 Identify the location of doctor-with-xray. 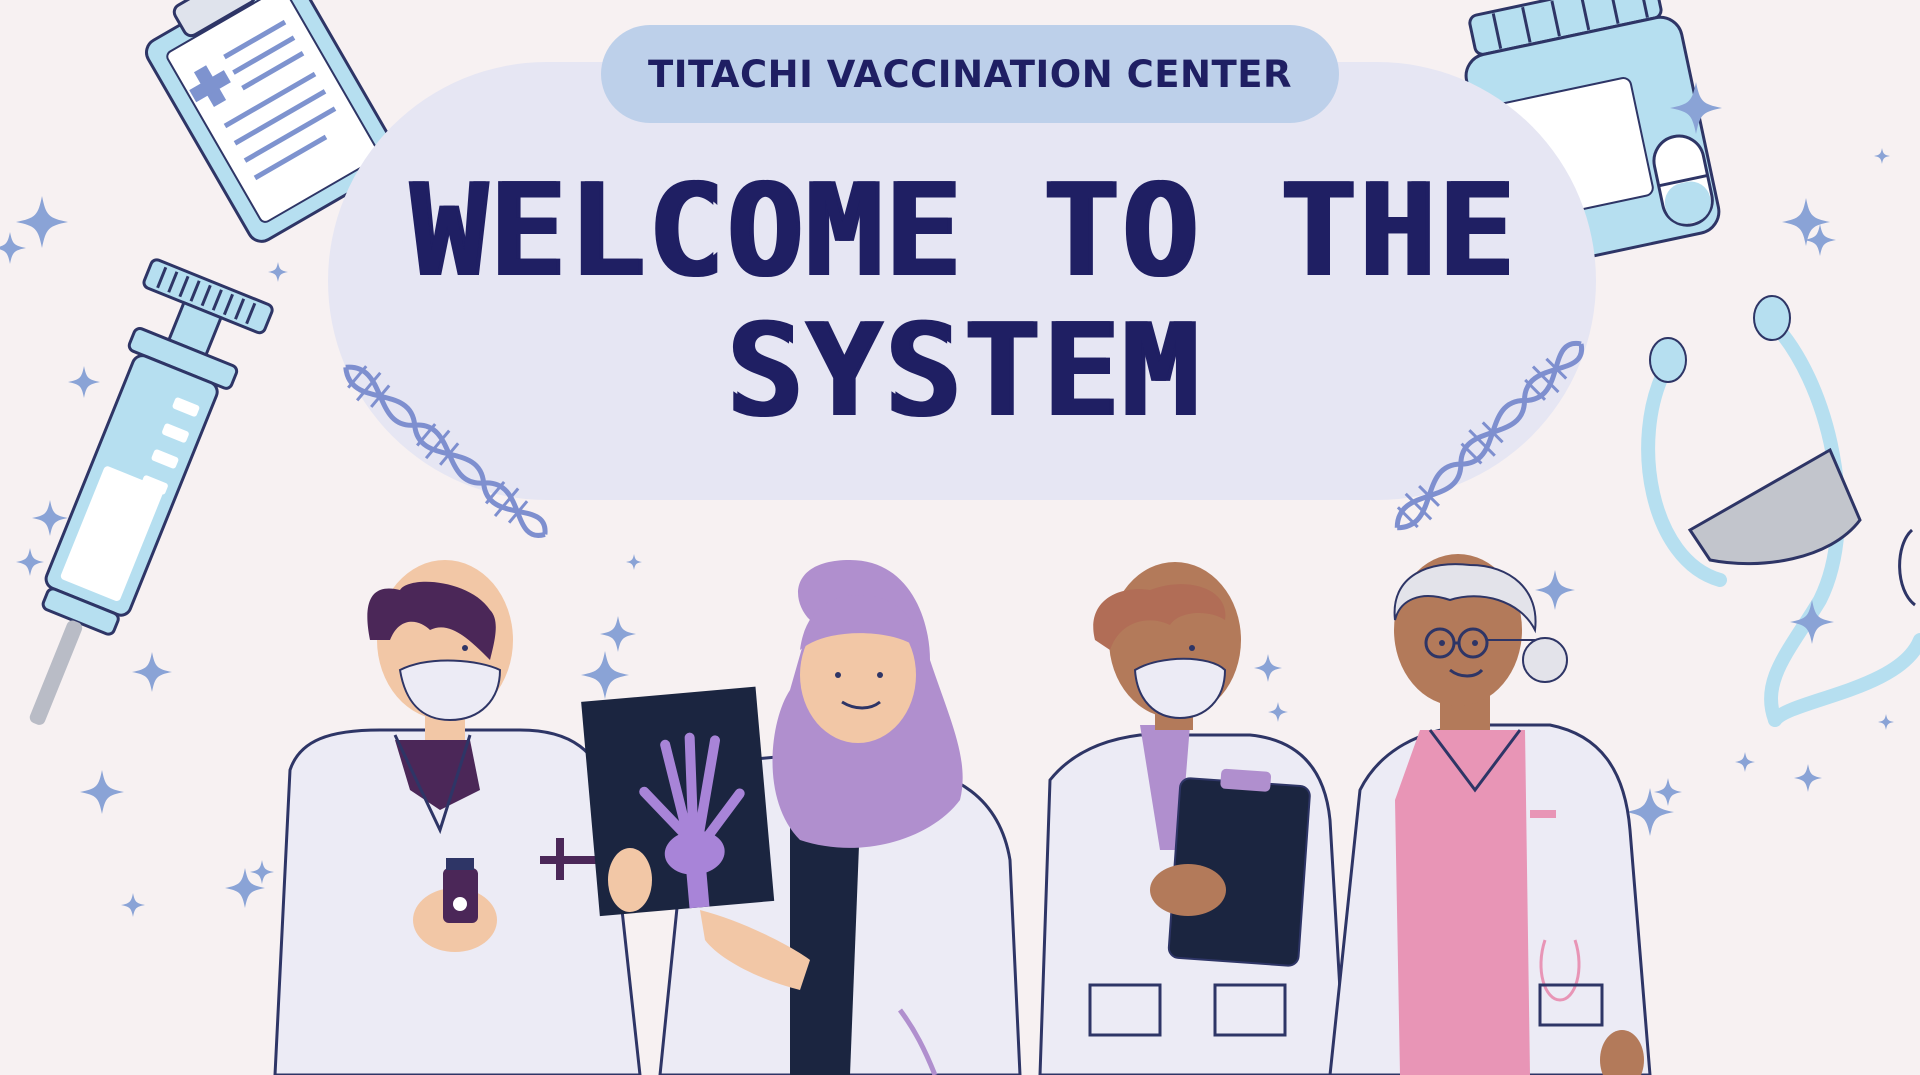
(801, 817).